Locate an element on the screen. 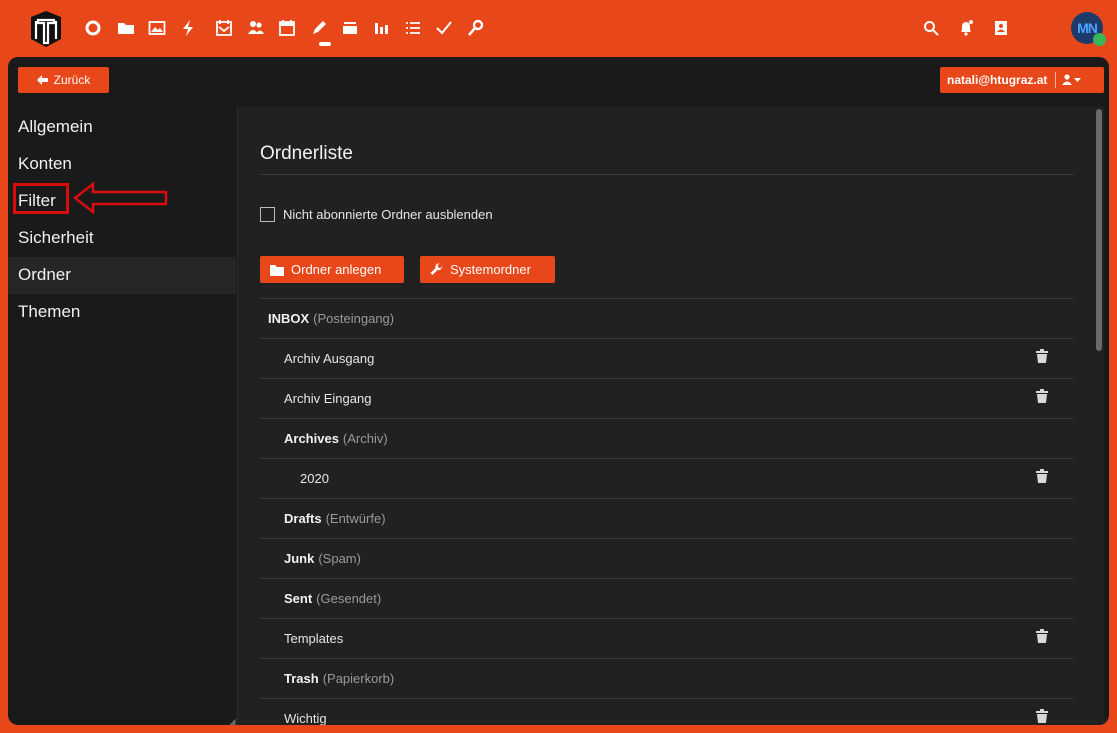  folder-name: 2020 is located at coordinates (314, 478).